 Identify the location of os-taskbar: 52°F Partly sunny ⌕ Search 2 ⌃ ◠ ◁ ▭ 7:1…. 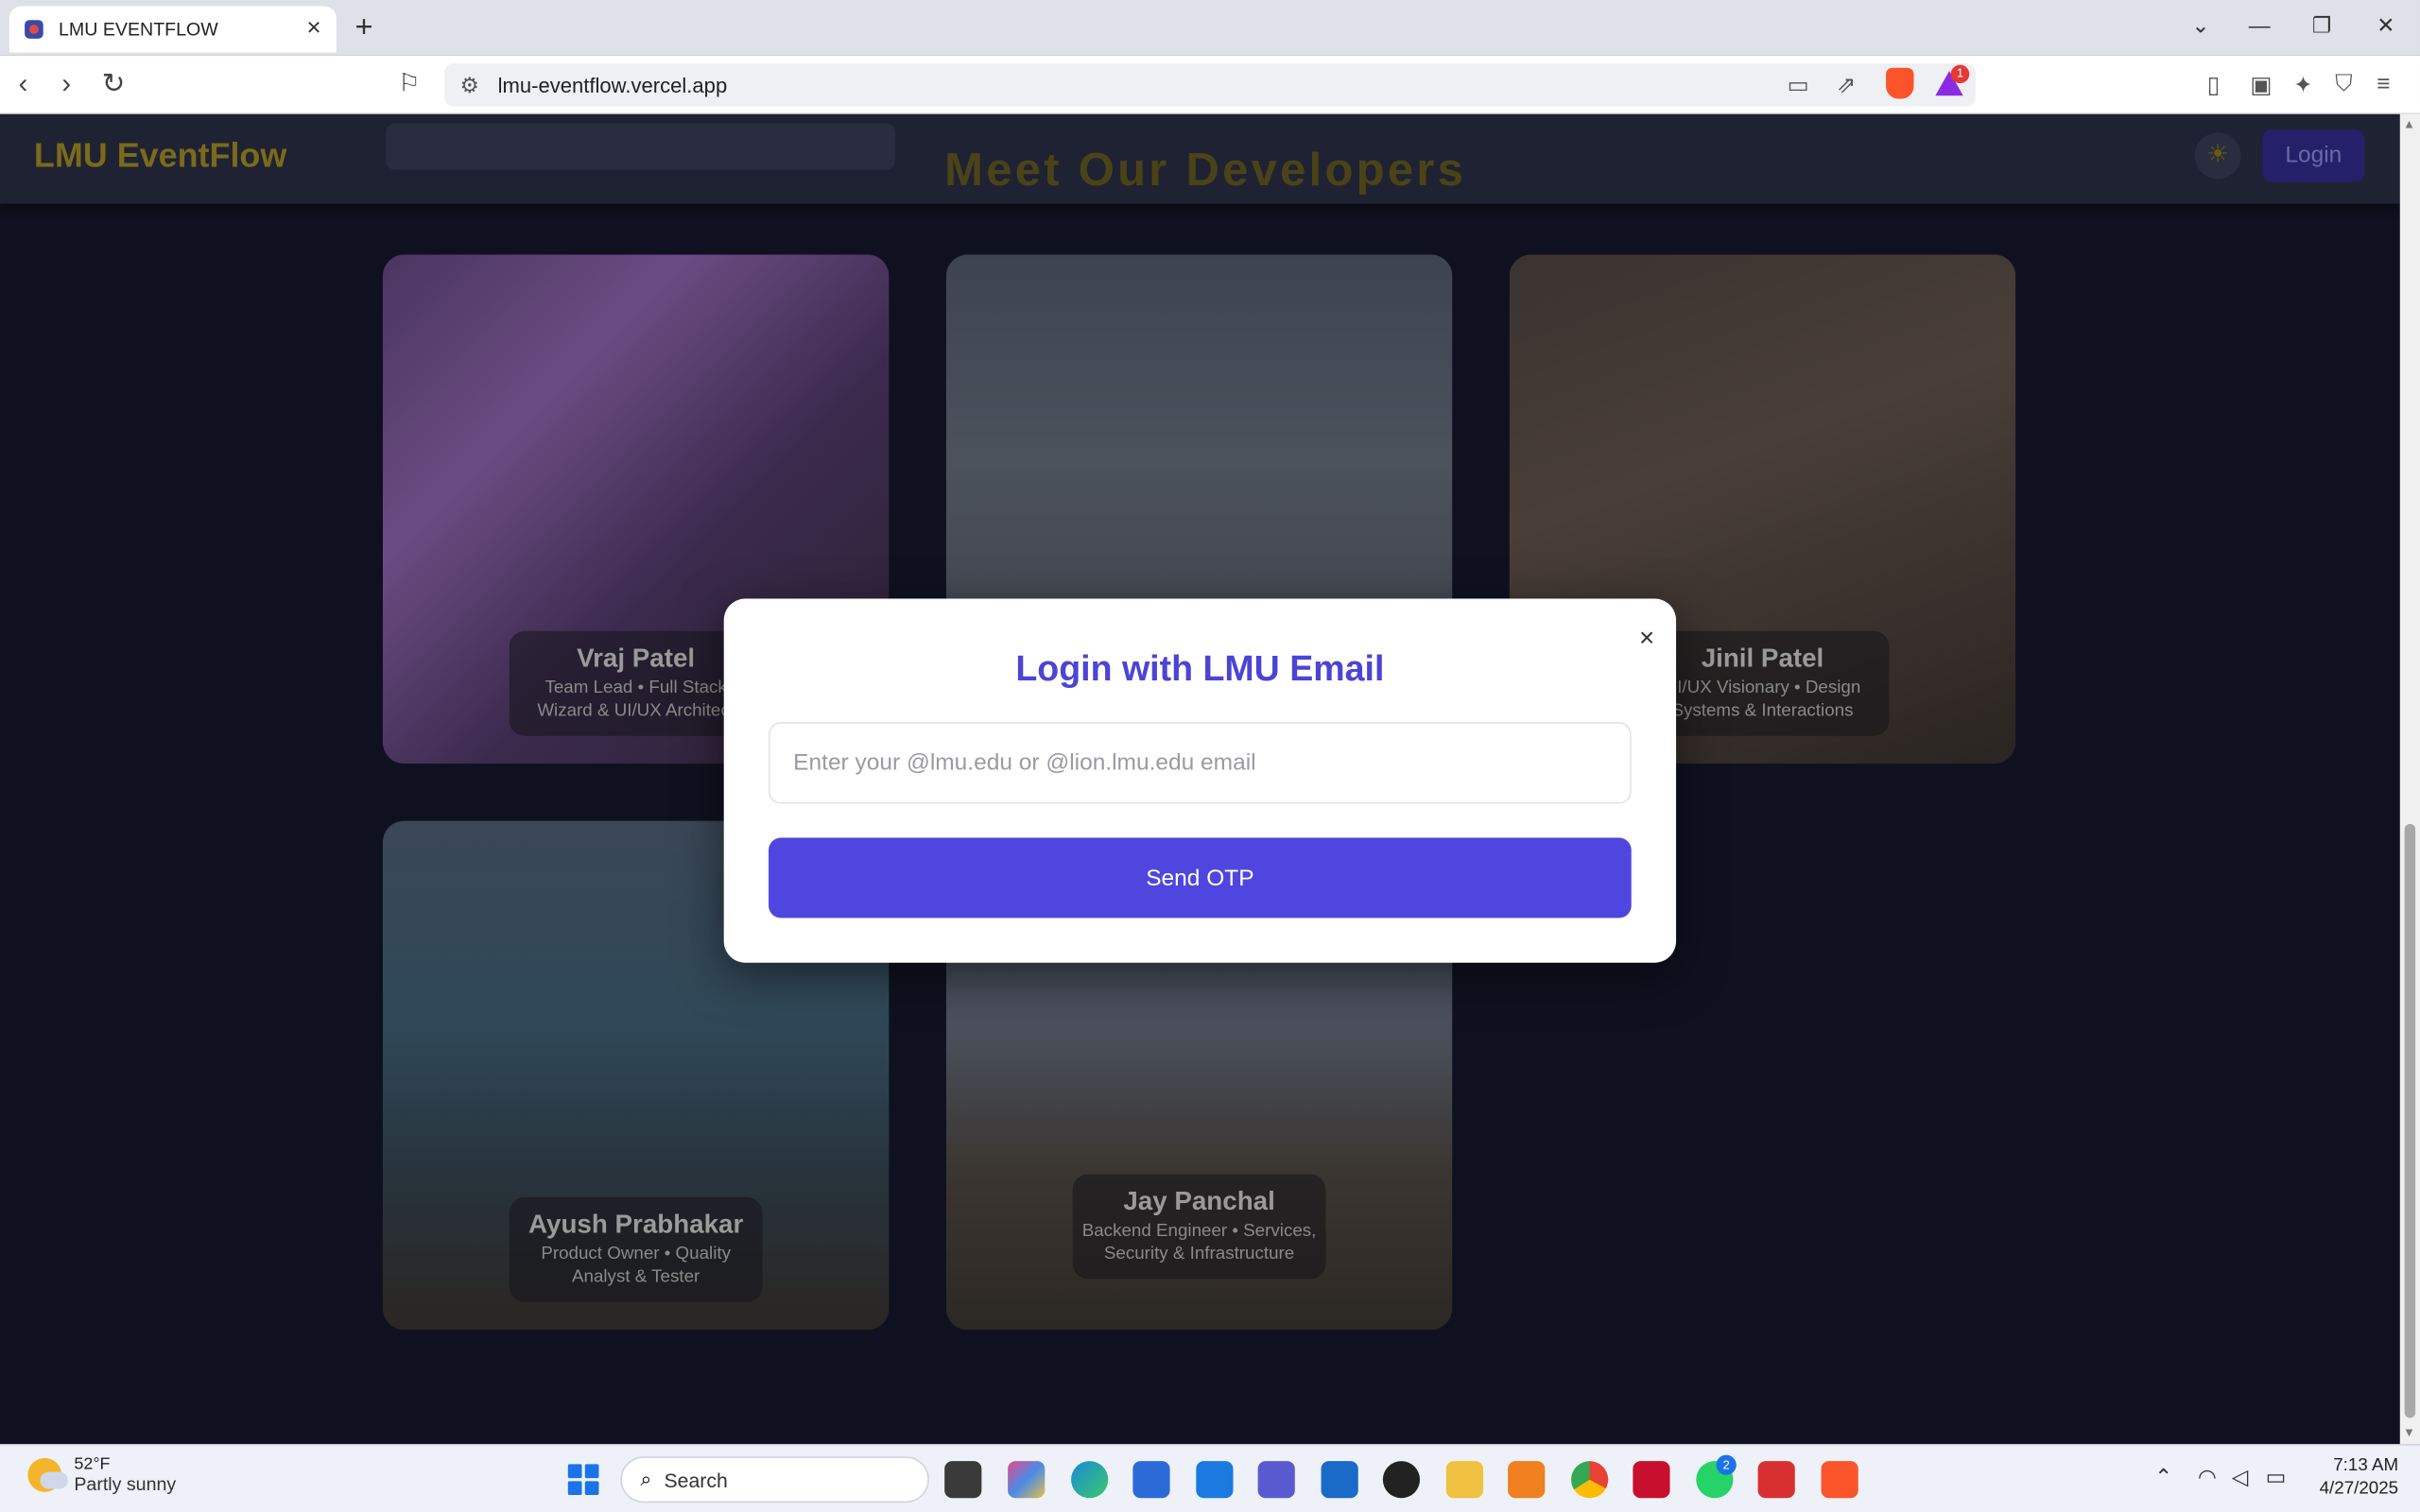
(1210, 1478).